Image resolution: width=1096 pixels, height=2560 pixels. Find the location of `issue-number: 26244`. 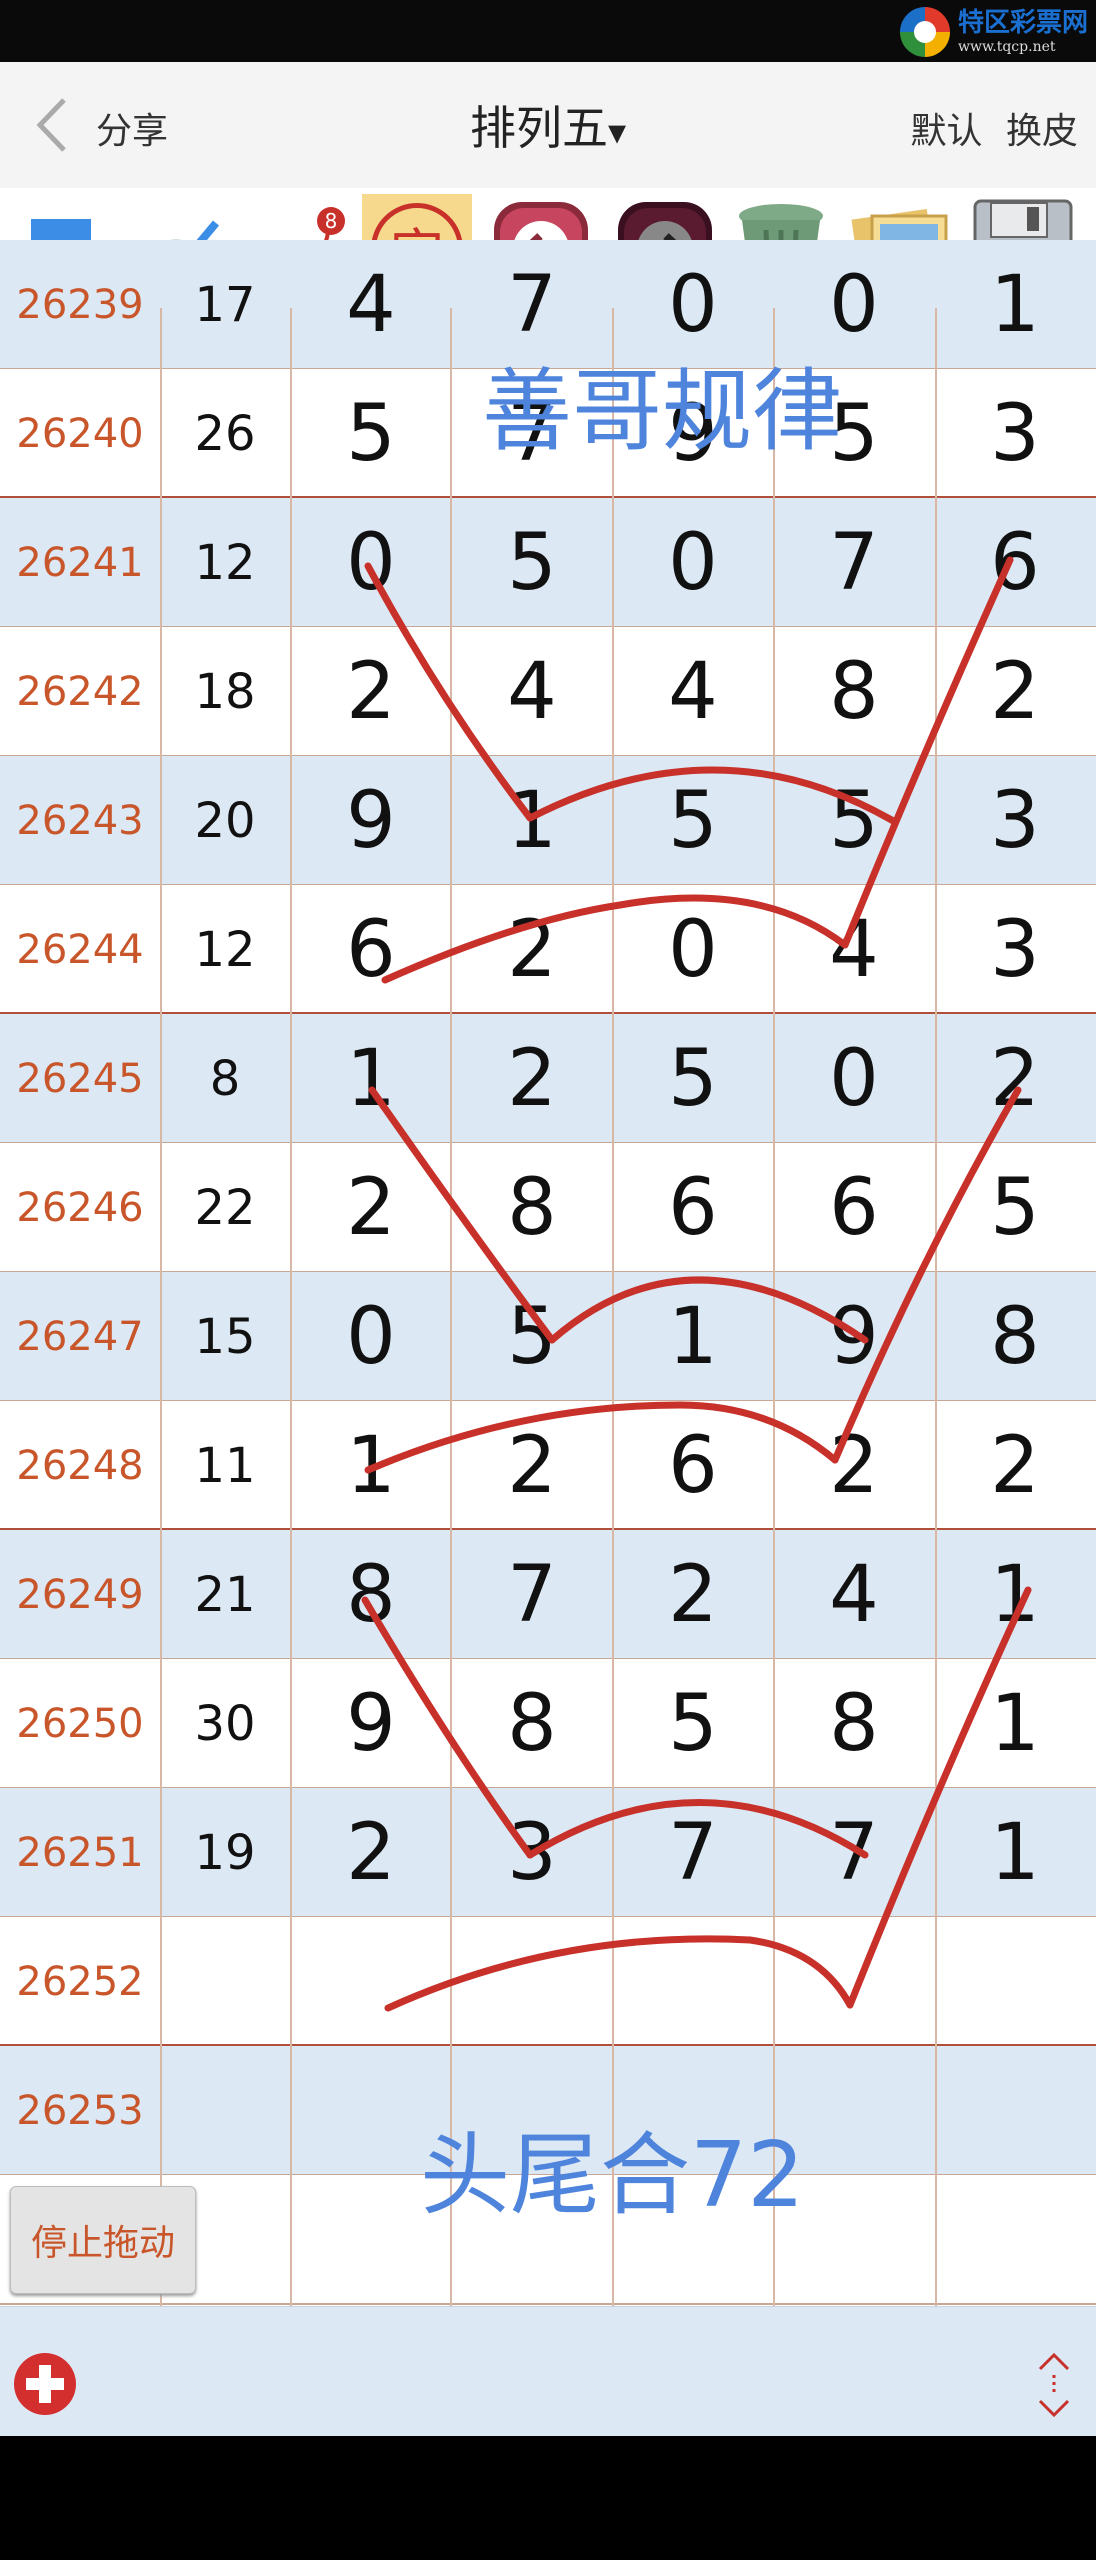

issue-number: 26244 is located at coordinates (80, 949).